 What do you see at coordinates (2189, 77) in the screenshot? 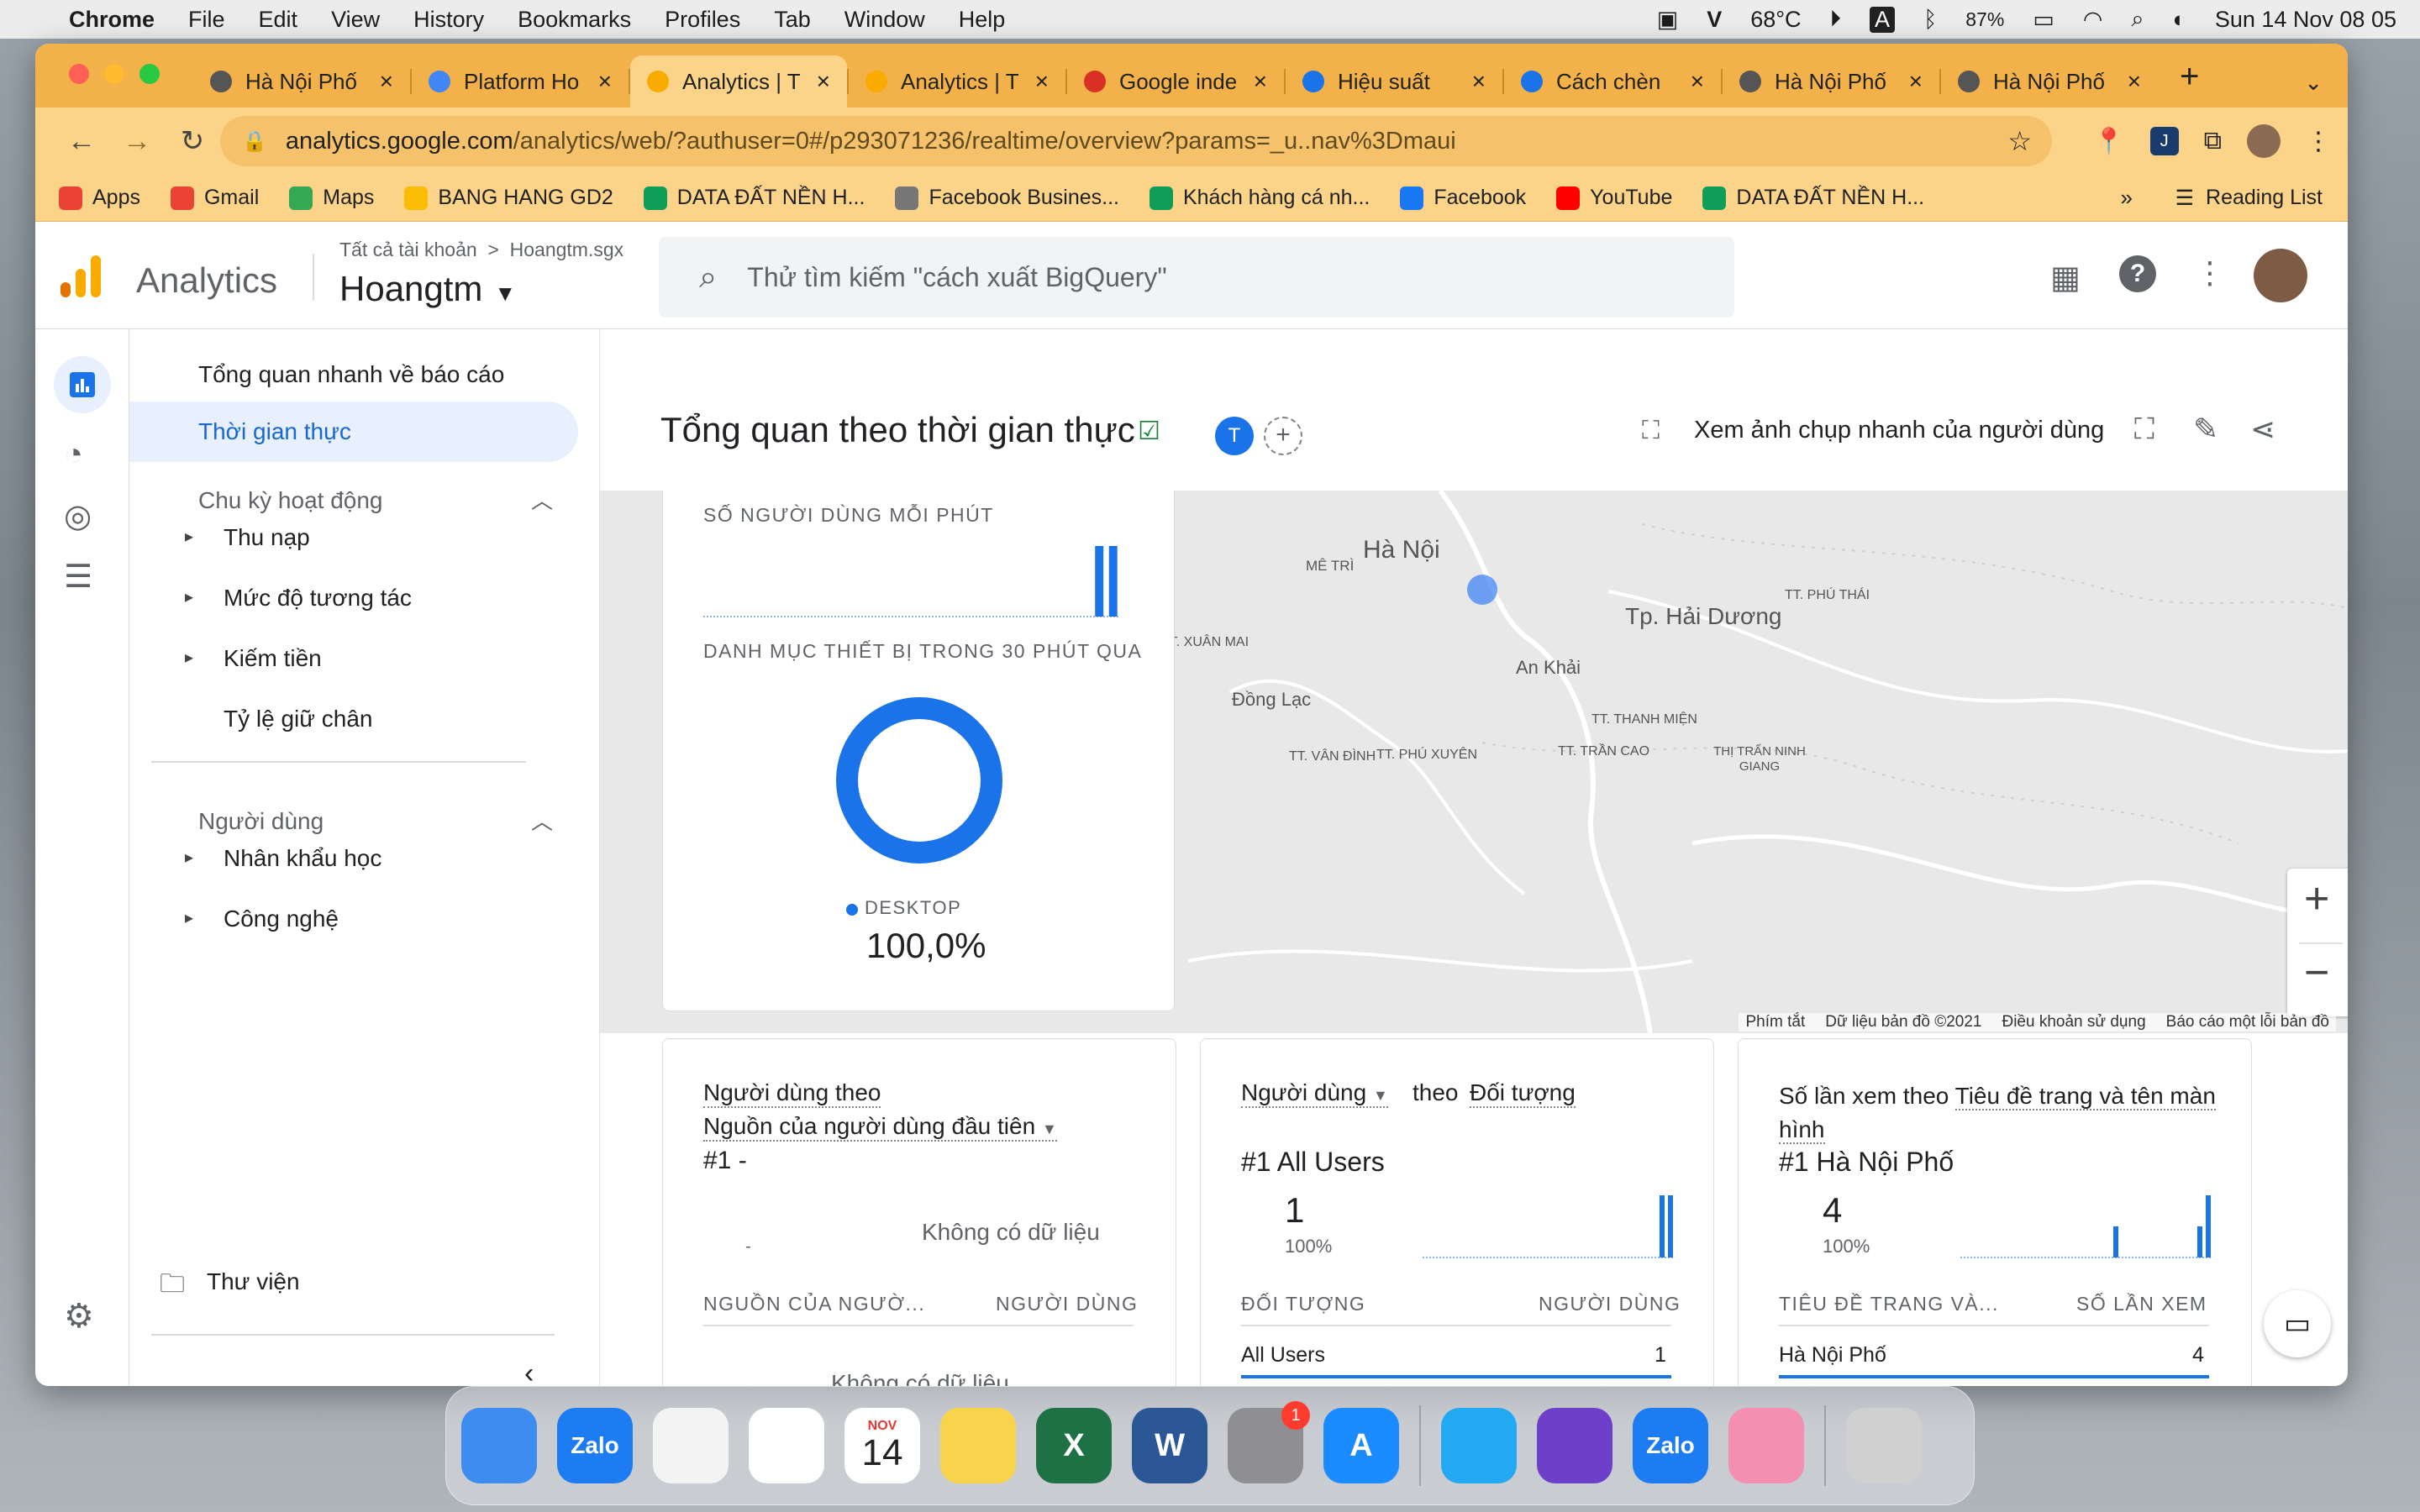
I see `new-tab-button: +` at bounding box center [2189, 77].